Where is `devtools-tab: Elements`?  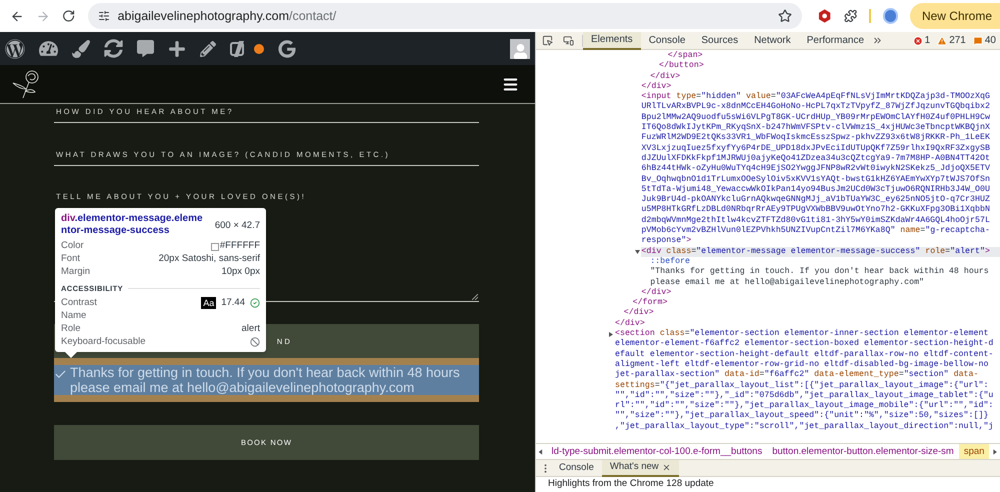 devtools-tab: Elements is located at coordinates (612, 41).